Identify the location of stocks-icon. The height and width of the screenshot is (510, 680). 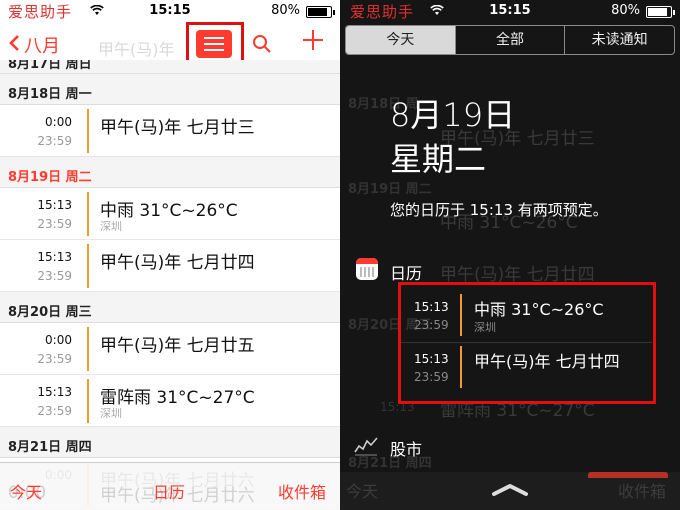
(366, 445).